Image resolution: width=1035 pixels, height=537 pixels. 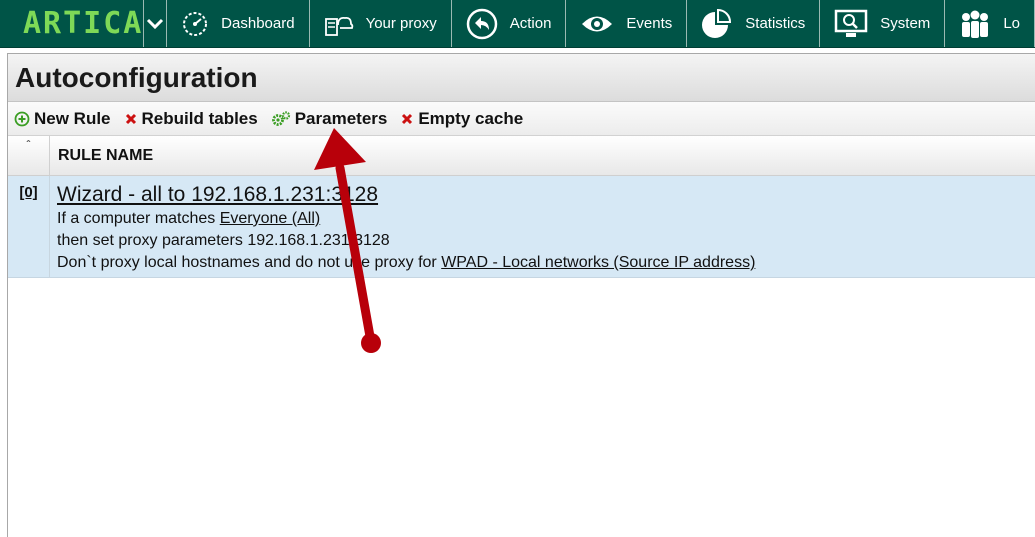 I want to click on nav-label-events: Events, so click(x=649, y=23).